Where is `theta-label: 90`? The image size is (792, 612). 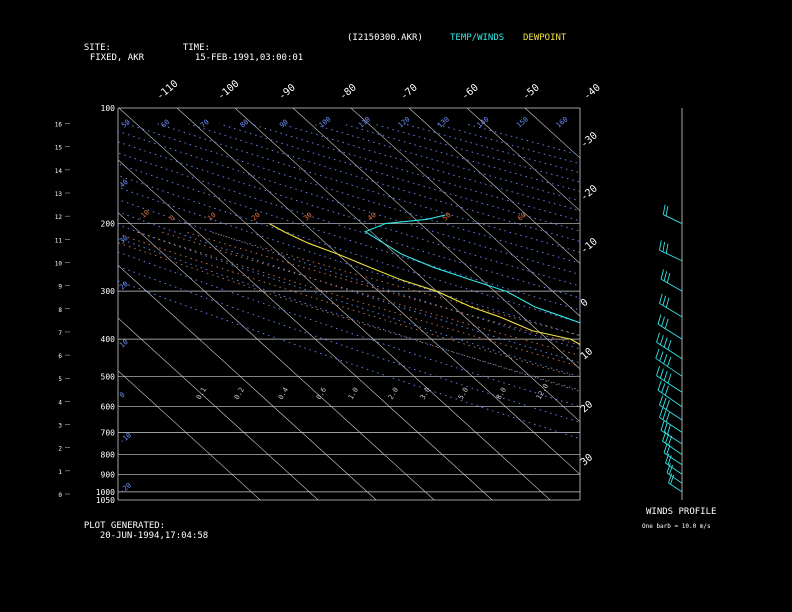
theta-label: 90 is located at coordinates (284, 124).